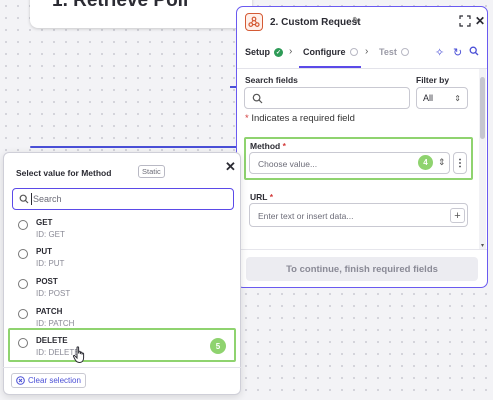 This screenshot has height=400, width=493. I want to click on clear-selection-label: Clear selection, so click(54, 380).